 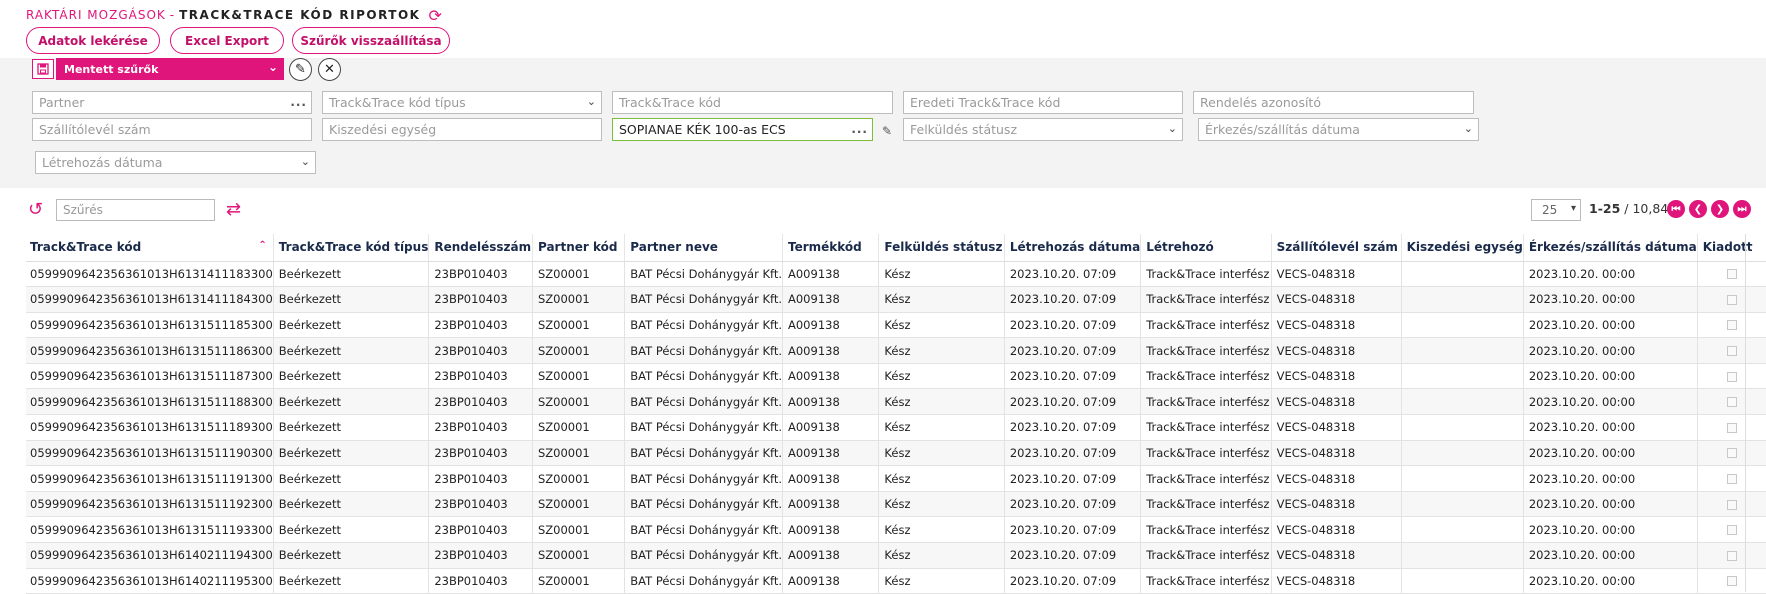 I want to click on unit-input: Kiszedési egység, so click(x=462, y=129).